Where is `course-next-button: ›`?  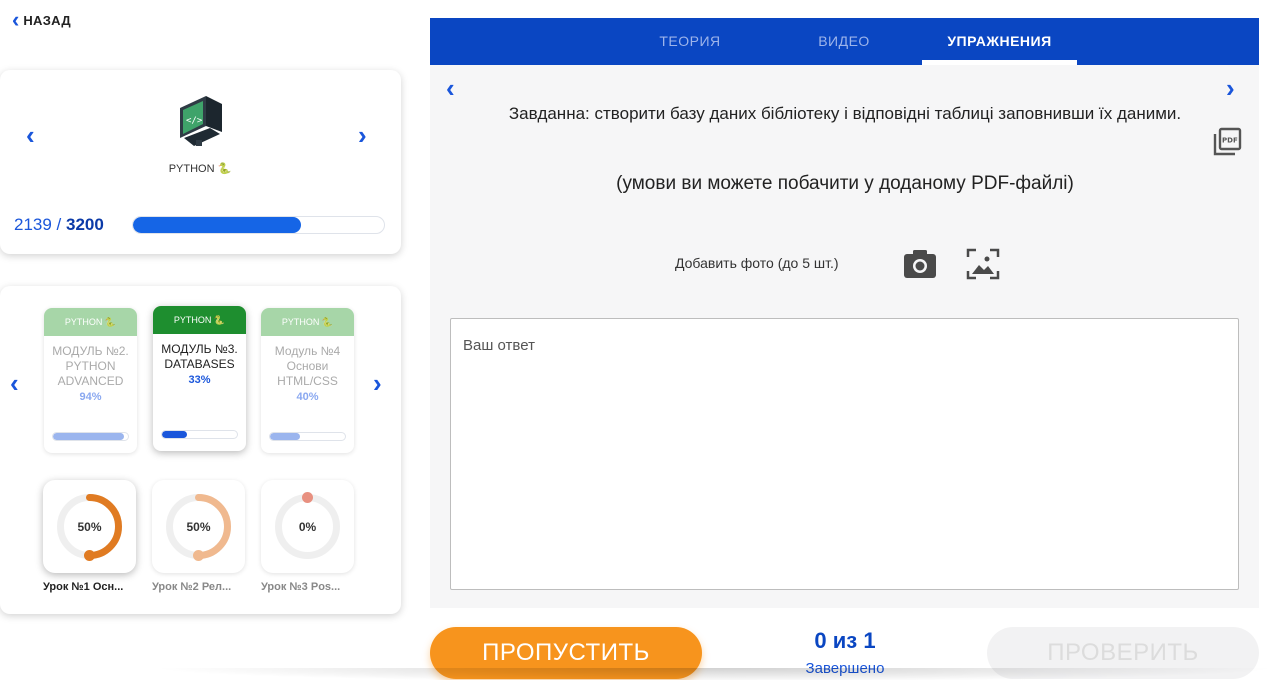
course-next-button: › is located at coordinates (362, 135).